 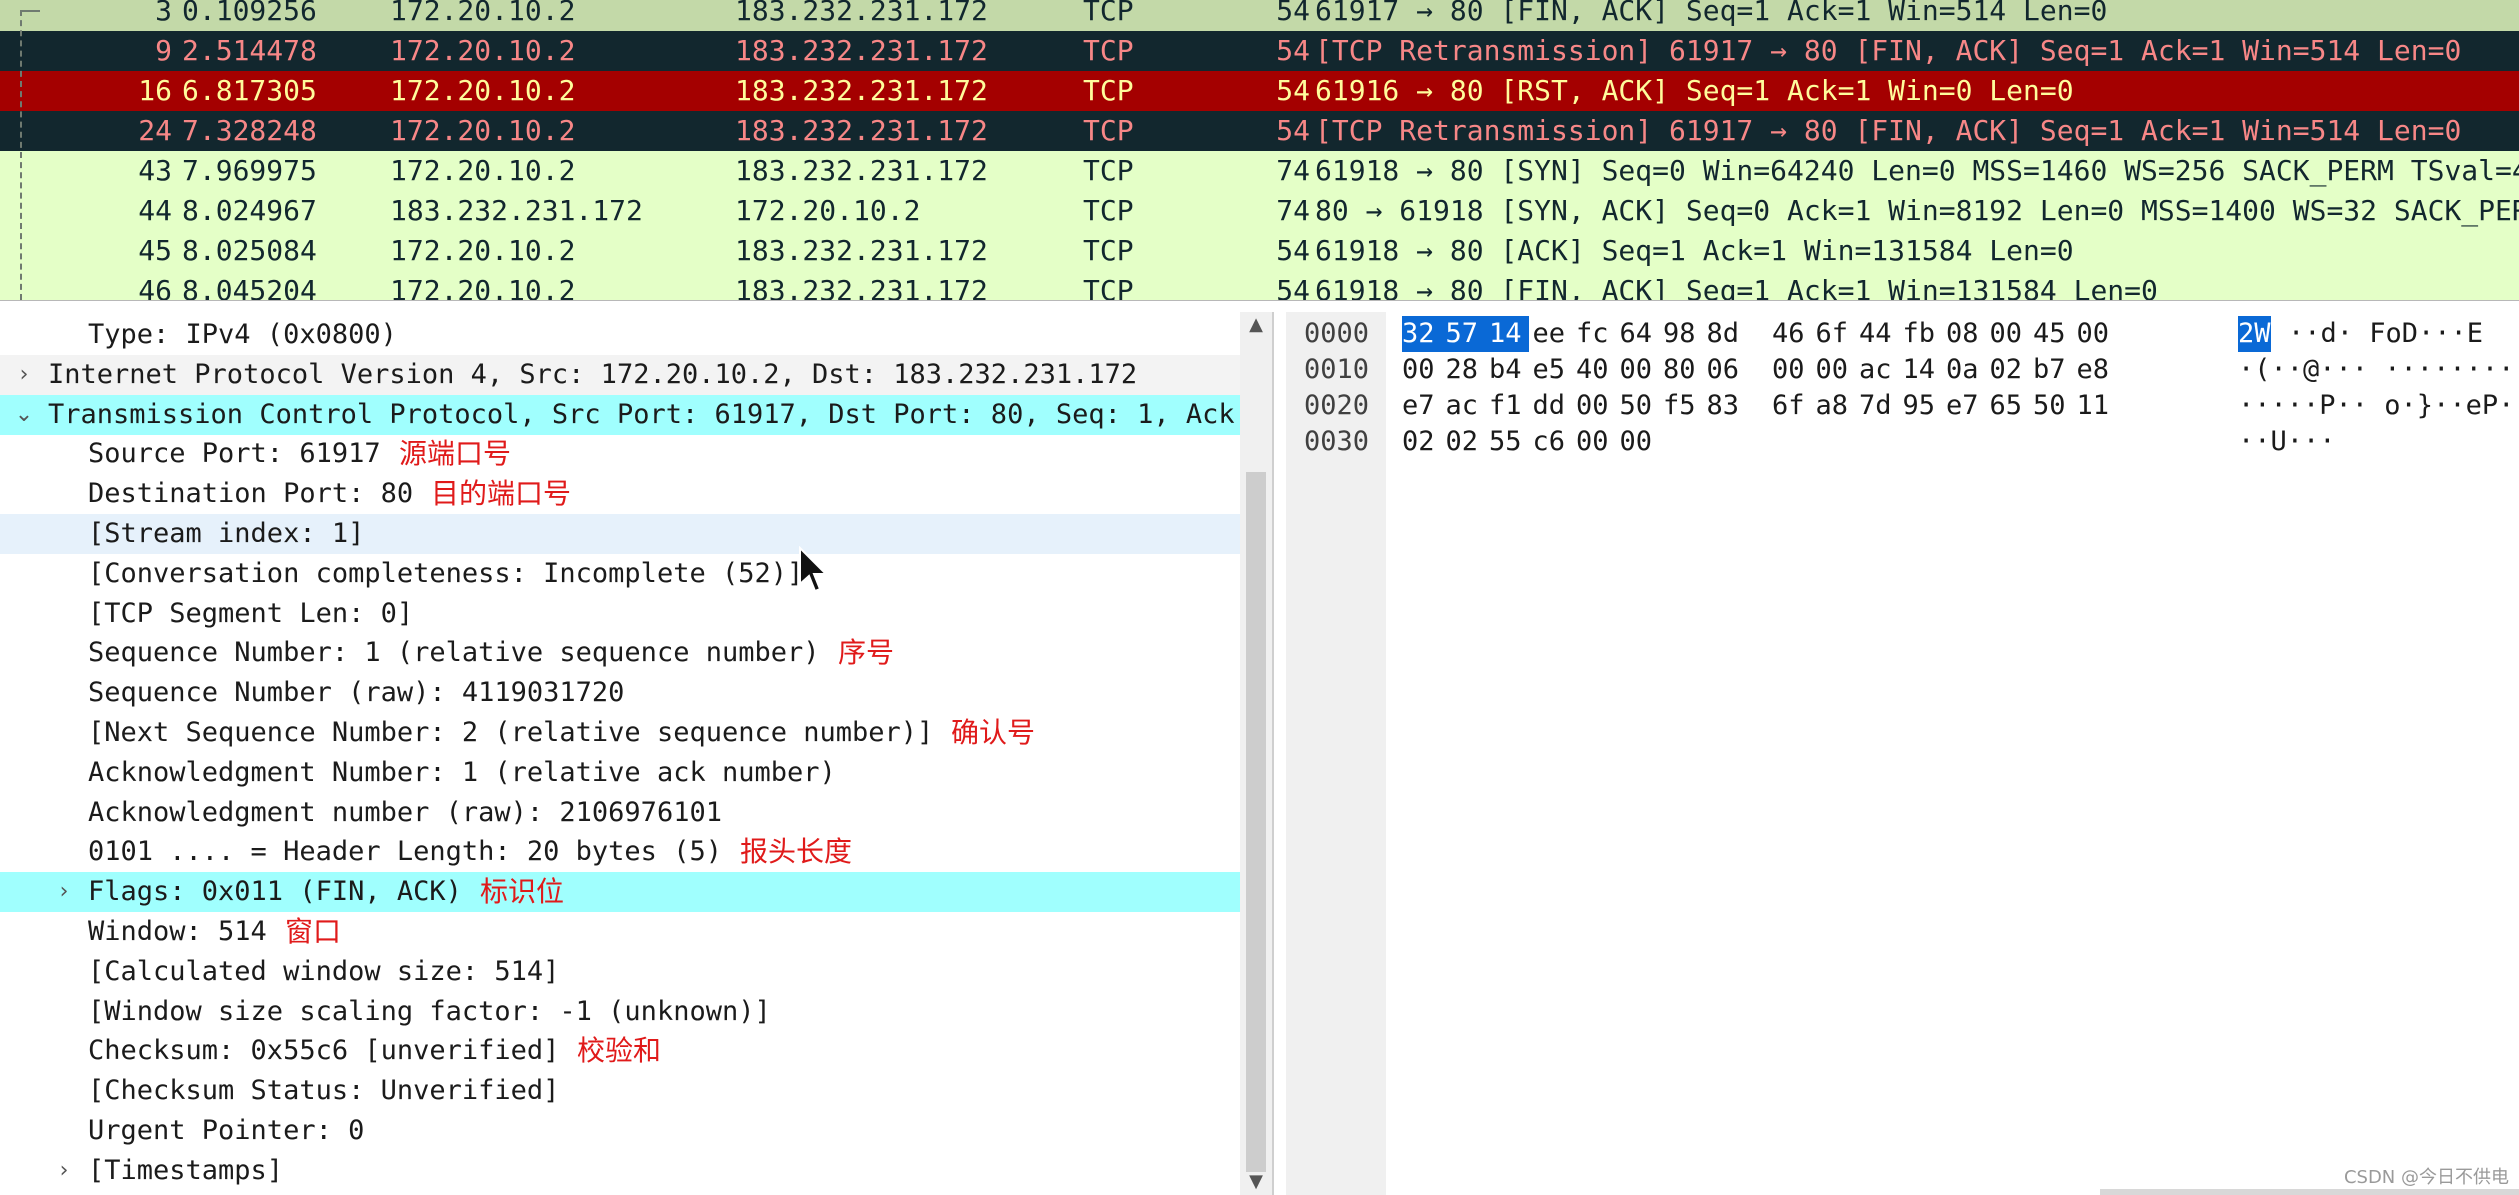 I want to click on ascii-selected: 2W, so click(x=2254, y=334).